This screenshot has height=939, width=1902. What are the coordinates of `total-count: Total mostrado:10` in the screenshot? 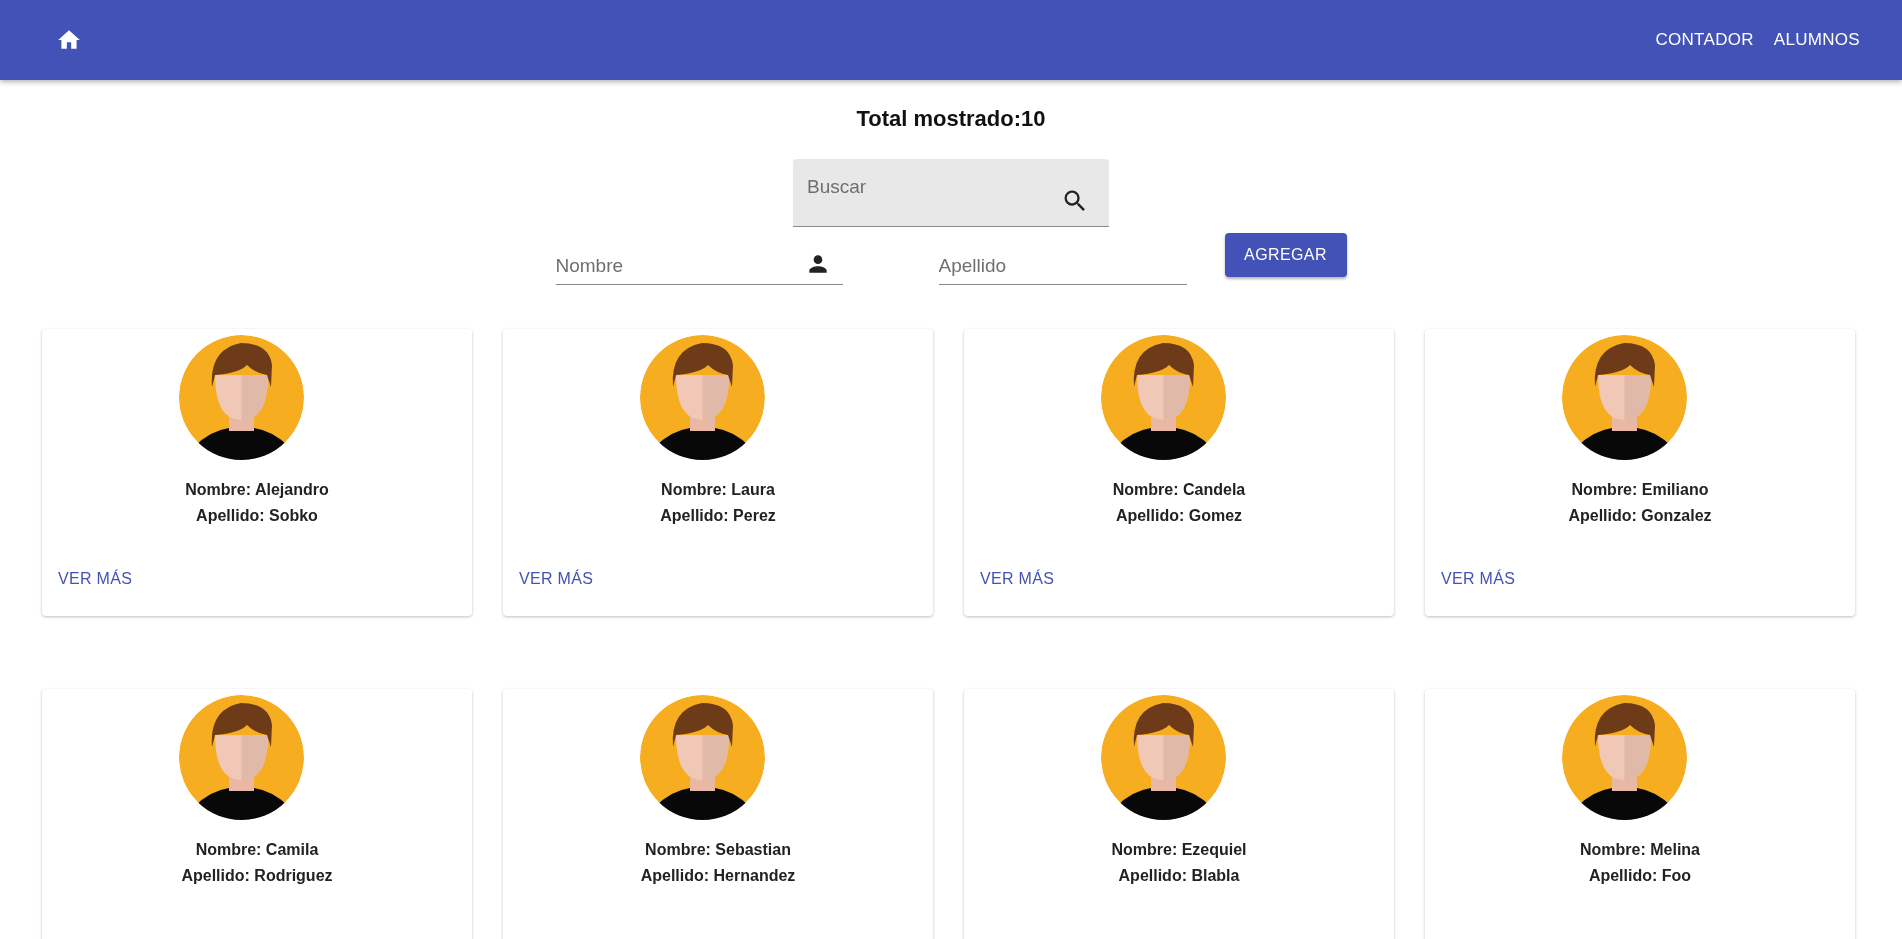 It's located at (951, 119).